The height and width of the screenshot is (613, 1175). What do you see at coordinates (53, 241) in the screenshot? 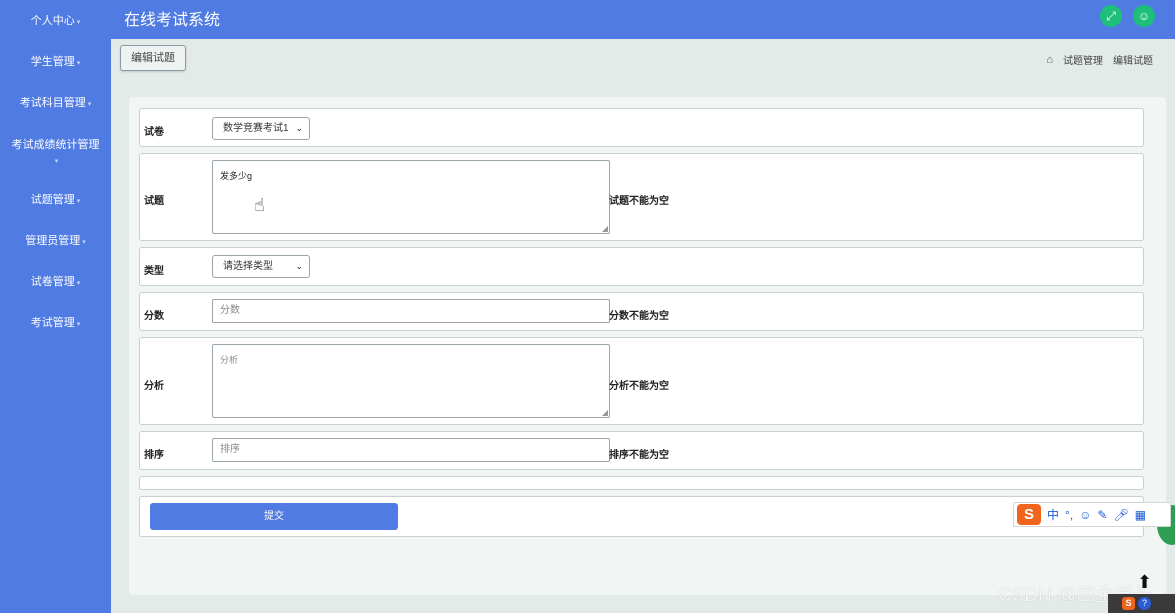
I see `sidebar-item-label: 管理员管理` at bounding box center [53, 241].